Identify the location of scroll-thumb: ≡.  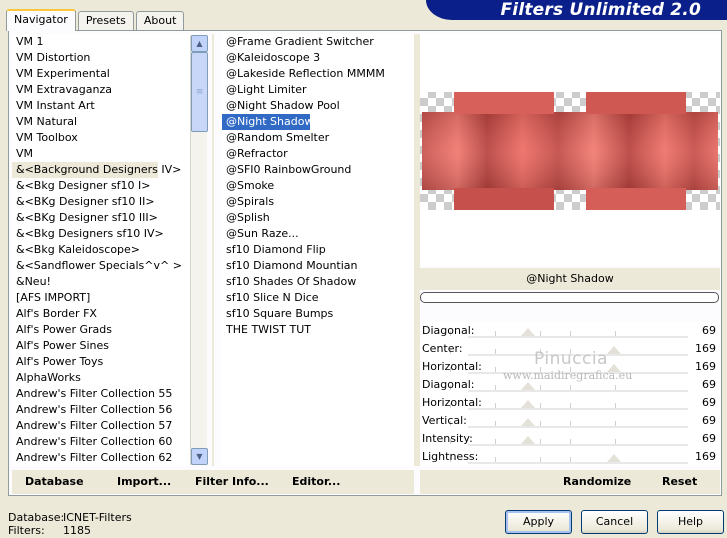
(199, 92).